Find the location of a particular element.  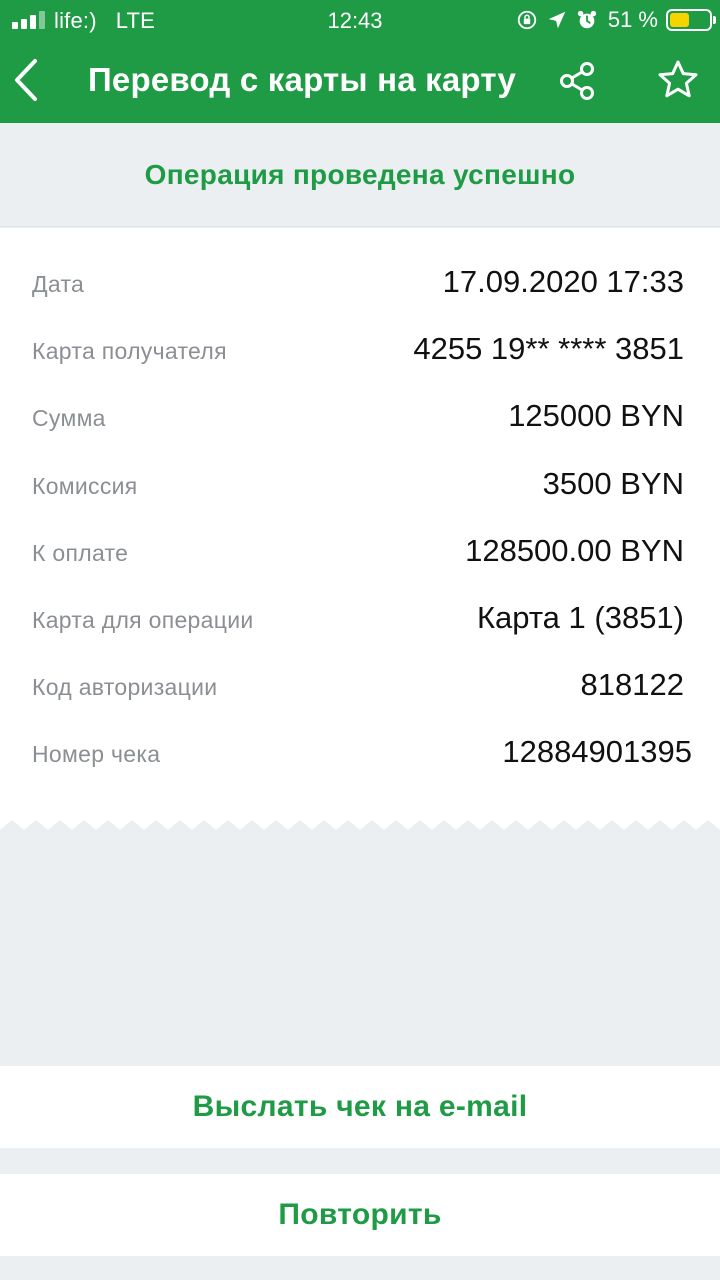

success-banner: Операция проведена успешно is located at coordinates (360, 175).